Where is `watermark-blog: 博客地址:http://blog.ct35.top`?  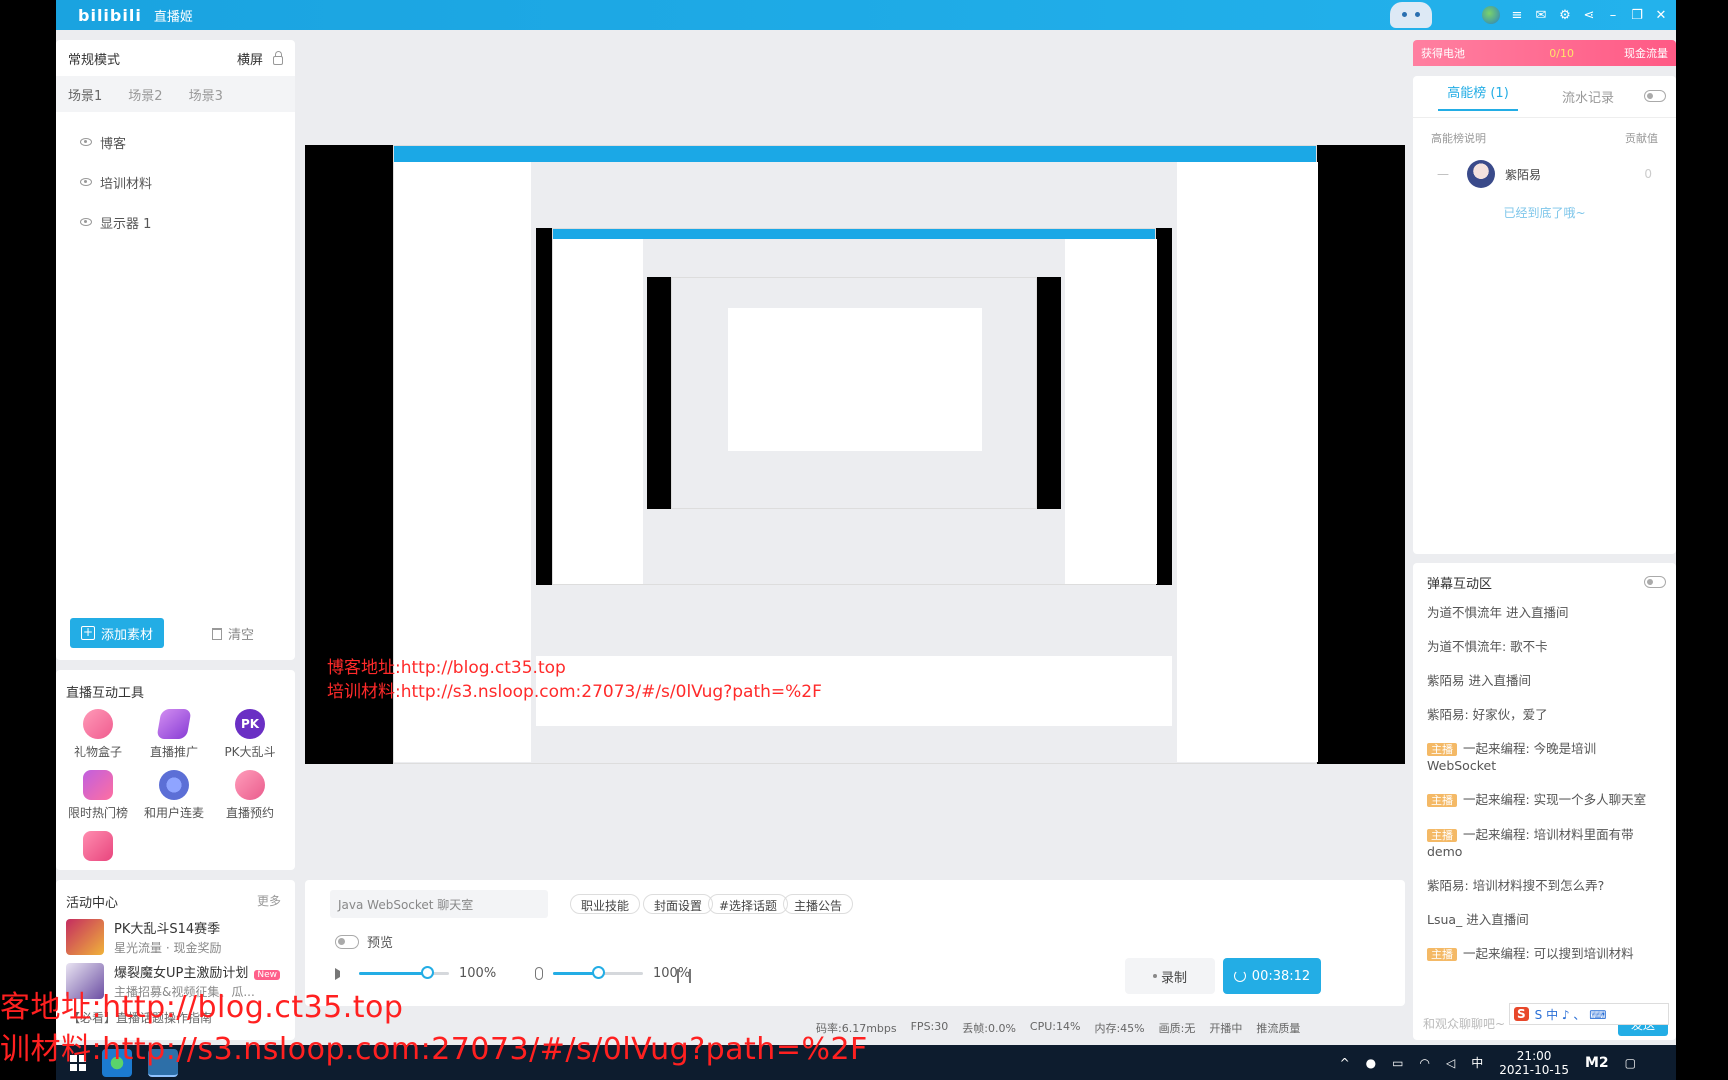 watermark-blog: 博客地址:http://blog.ct35.top is located at coordinates (446, 668).